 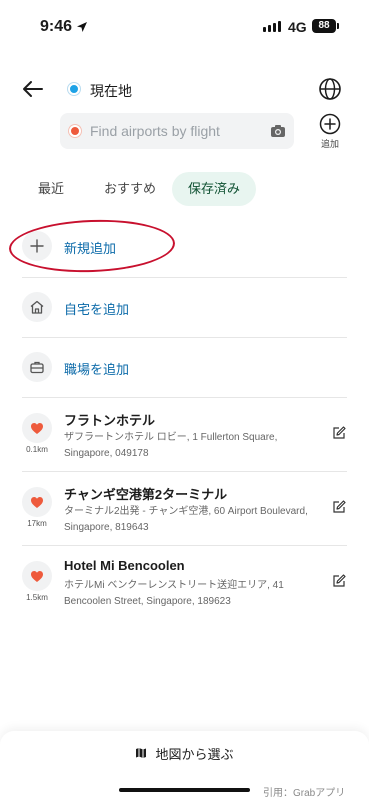 I want to click on back-arrow-icon, so click(x=33, y=89).